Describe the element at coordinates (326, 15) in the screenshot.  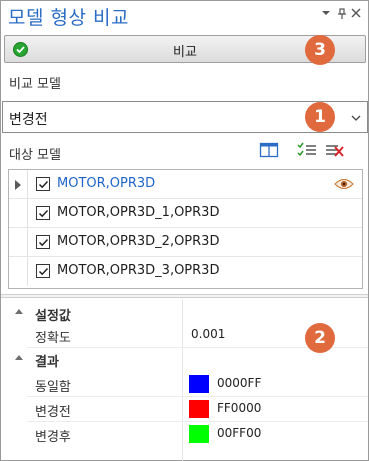
I see `dropdown-menu-icon` at that location.